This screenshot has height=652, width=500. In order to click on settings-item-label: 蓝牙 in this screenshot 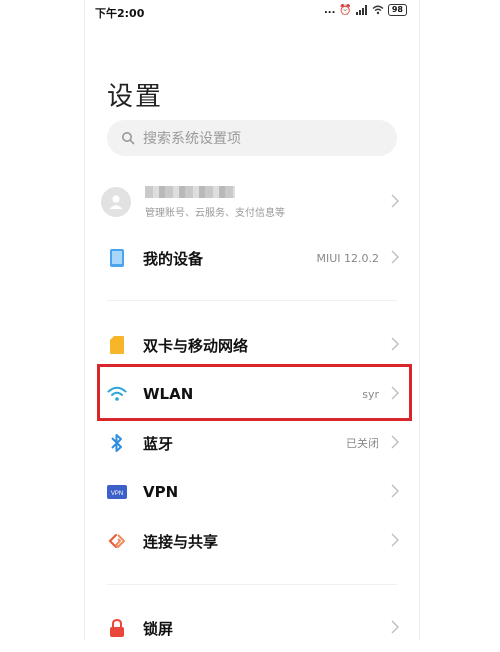, I will do `click(158, 443)`.